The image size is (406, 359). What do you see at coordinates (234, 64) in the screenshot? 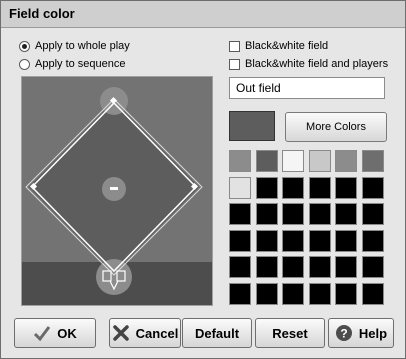
I see `bw-field-players-checkbox` at bounding box center [234, 64].